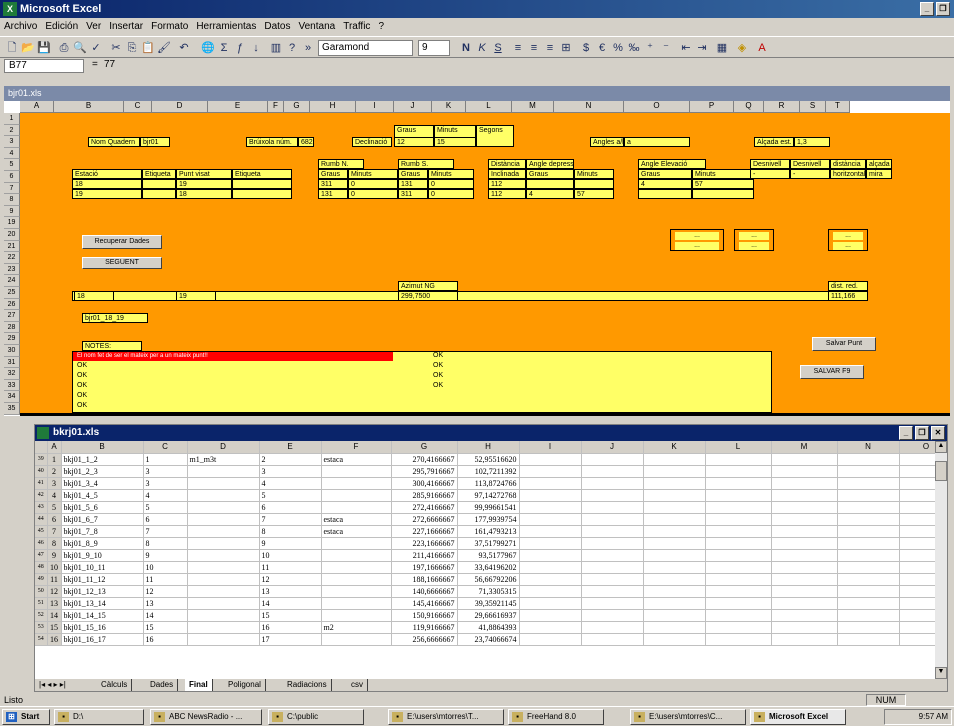 This screenshot has width=954, height=726. I want to click on function-icon: ƒ, so click(240, 48).